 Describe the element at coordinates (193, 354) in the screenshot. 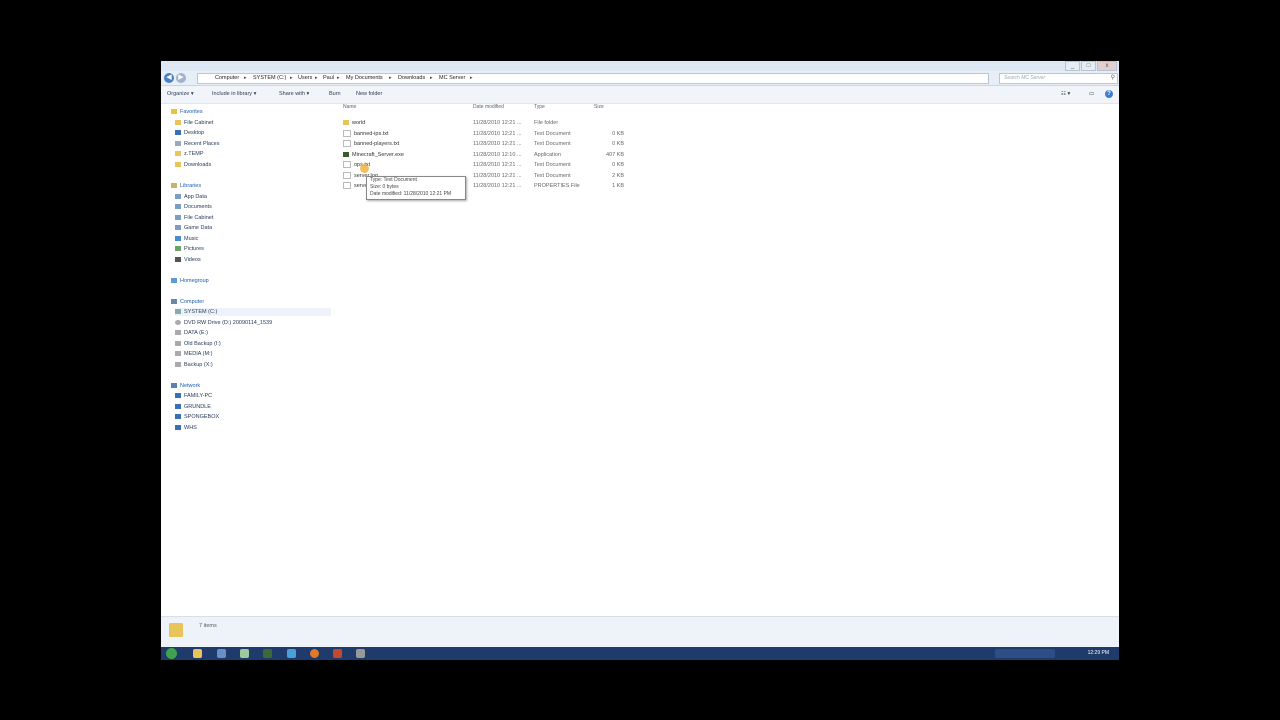

I see `sidebar-item-media-m: MEDIA (M:)` at that location.